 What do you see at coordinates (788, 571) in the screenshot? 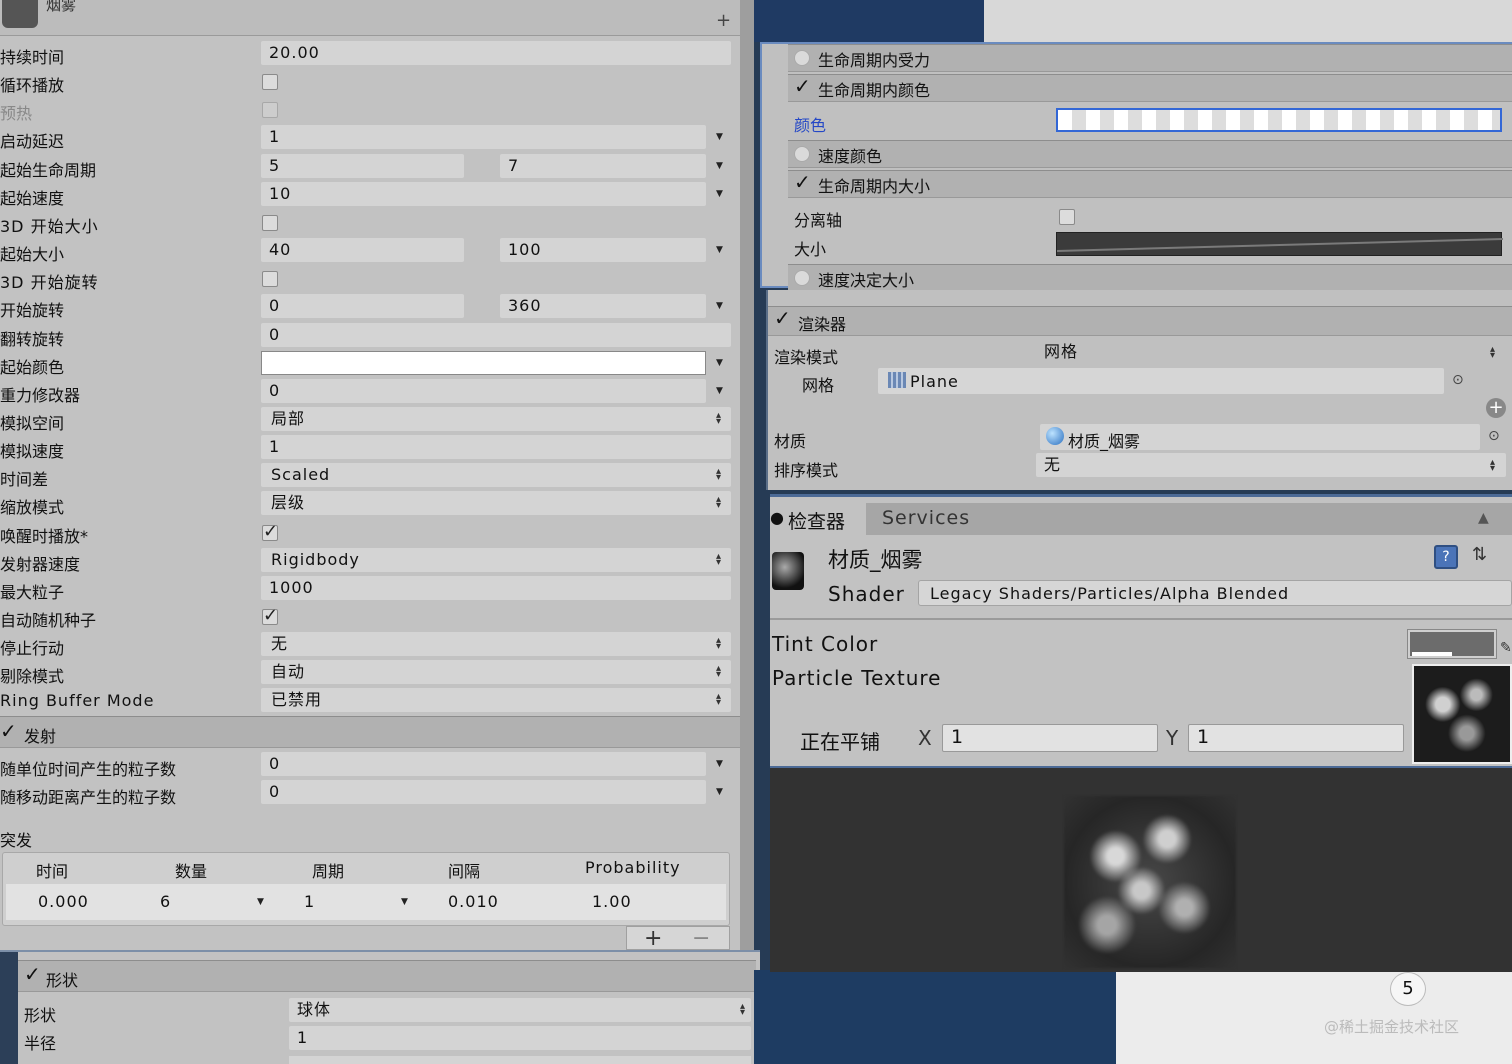
I see `material-preview-icon` at bounding box center [788, 571].